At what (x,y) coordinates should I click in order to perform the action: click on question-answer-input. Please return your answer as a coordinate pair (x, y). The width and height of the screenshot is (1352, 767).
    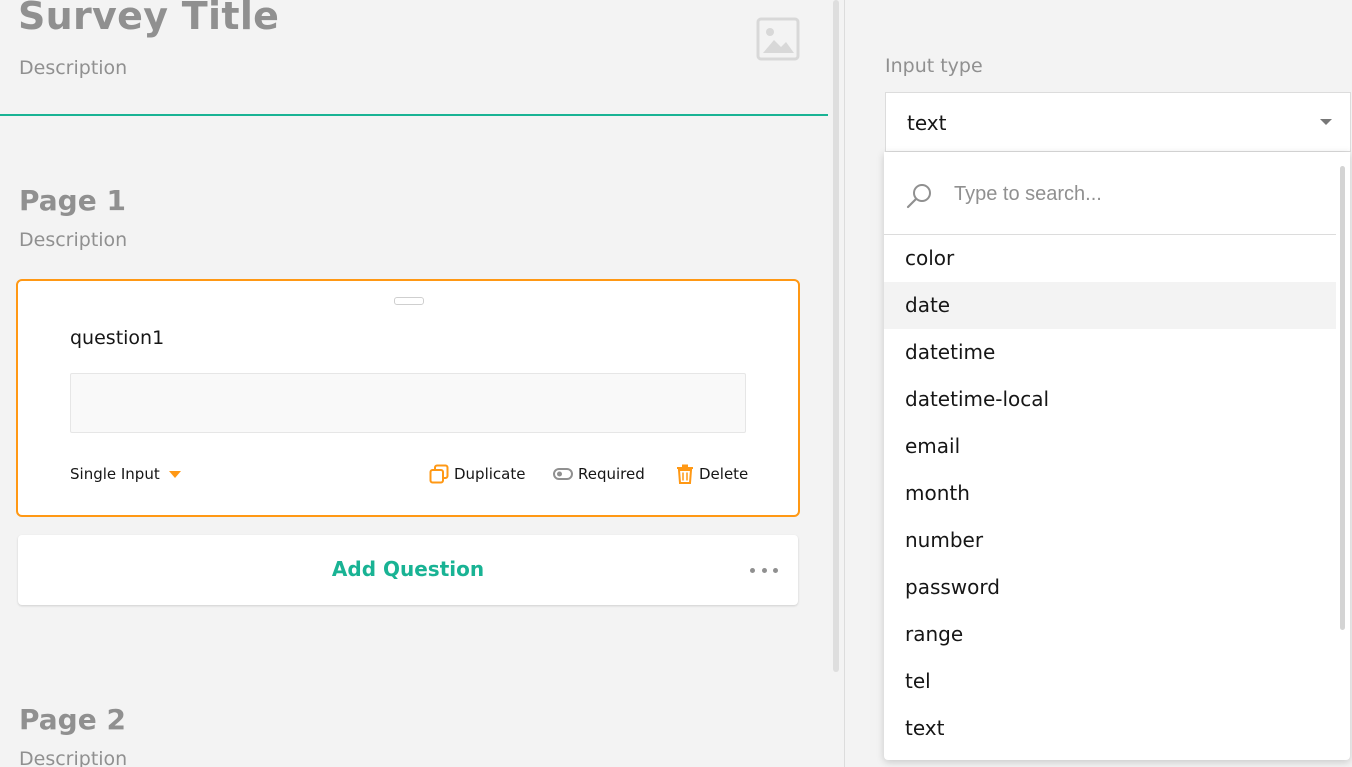
    Looking at the image, I should click on (408, 403).